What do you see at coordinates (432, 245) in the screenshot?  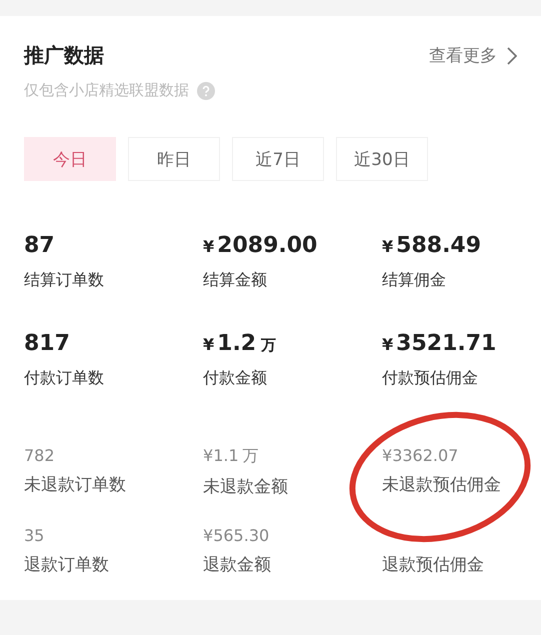 I see `metric-value: ¥588.49` at bounding box center [432, 245].